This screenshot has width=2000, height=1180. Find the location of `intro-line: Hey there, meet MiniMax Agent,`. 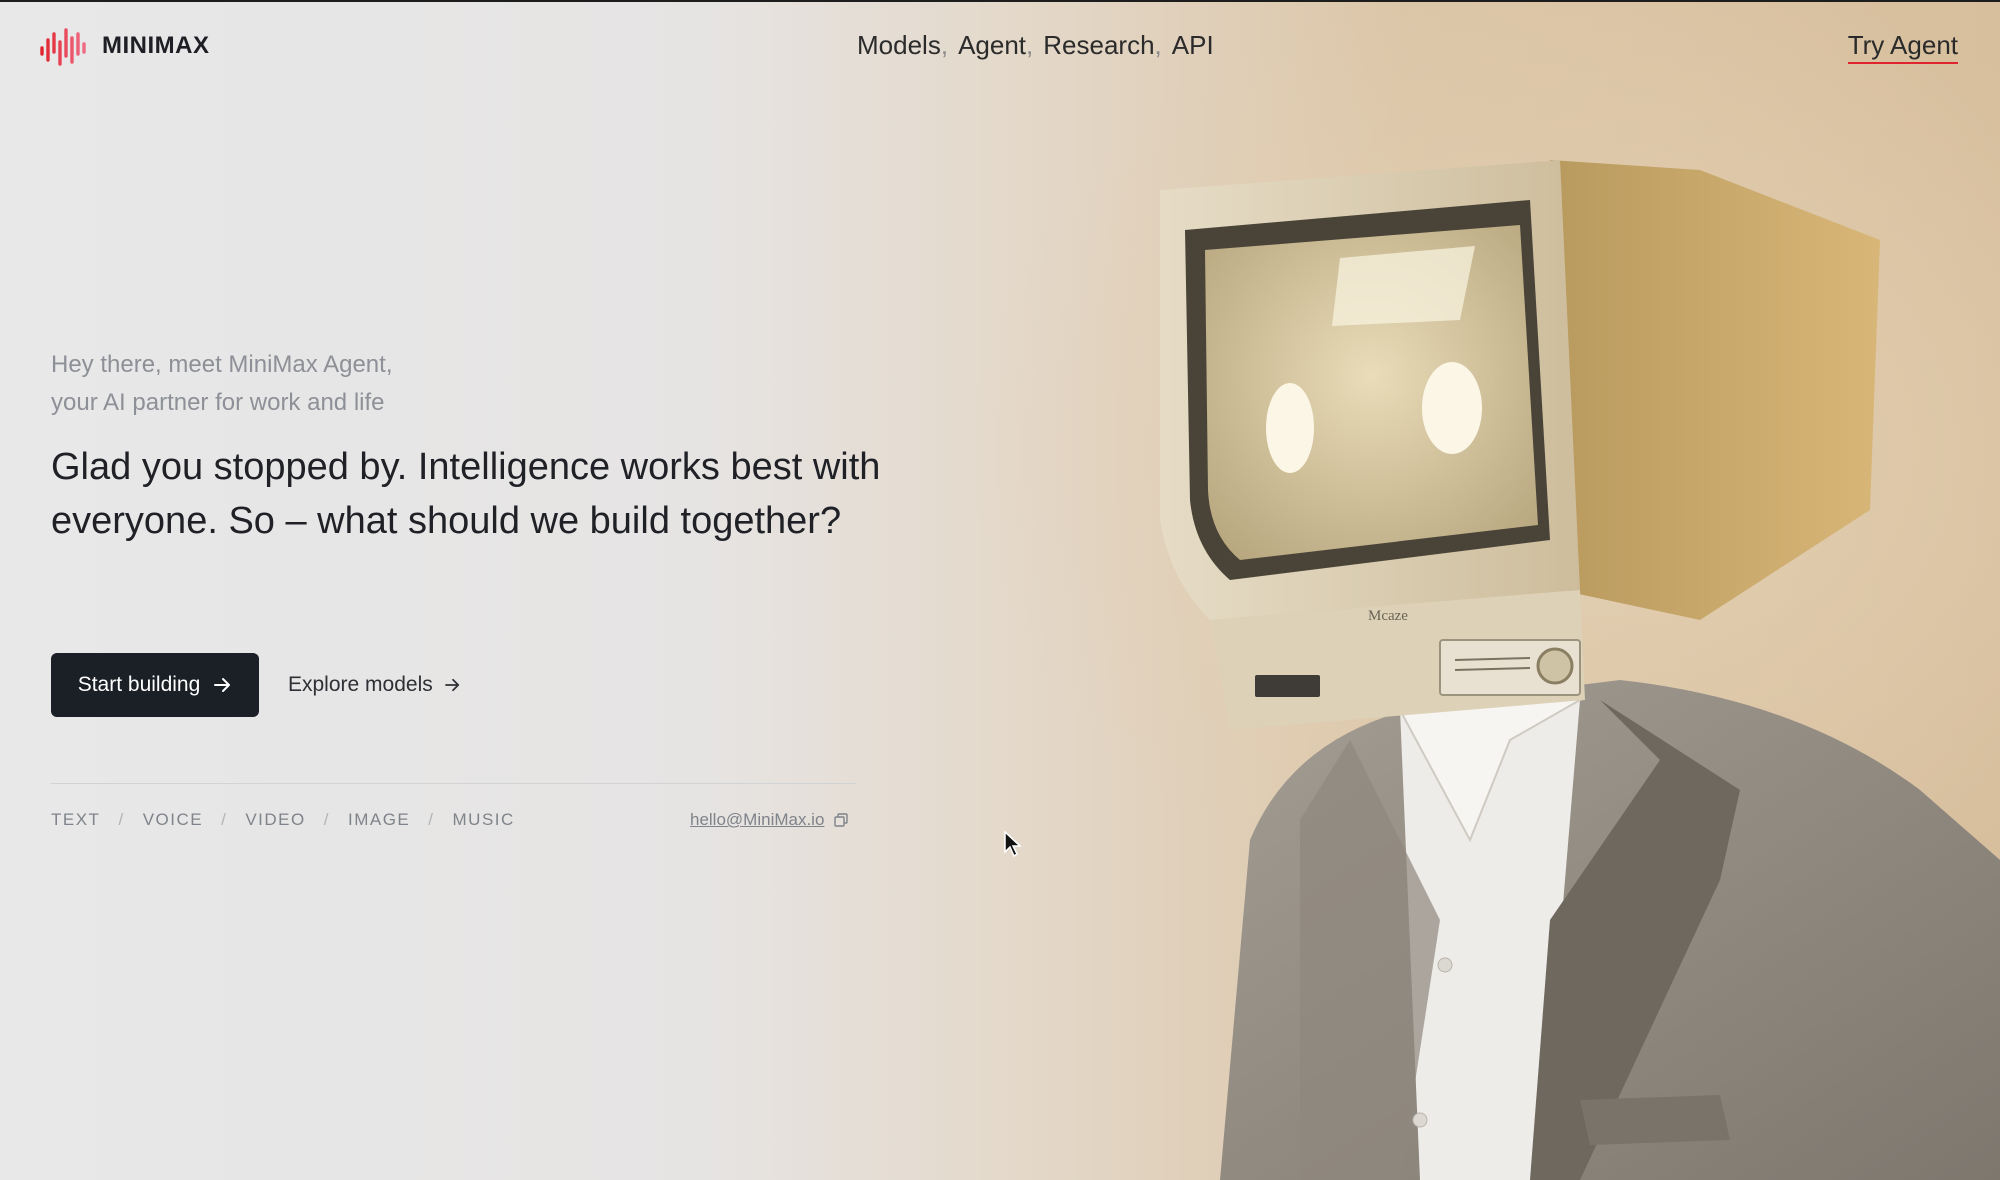

intro-line: Hey there, meet MiniMax Agent, is located at coordinates (222, 364).